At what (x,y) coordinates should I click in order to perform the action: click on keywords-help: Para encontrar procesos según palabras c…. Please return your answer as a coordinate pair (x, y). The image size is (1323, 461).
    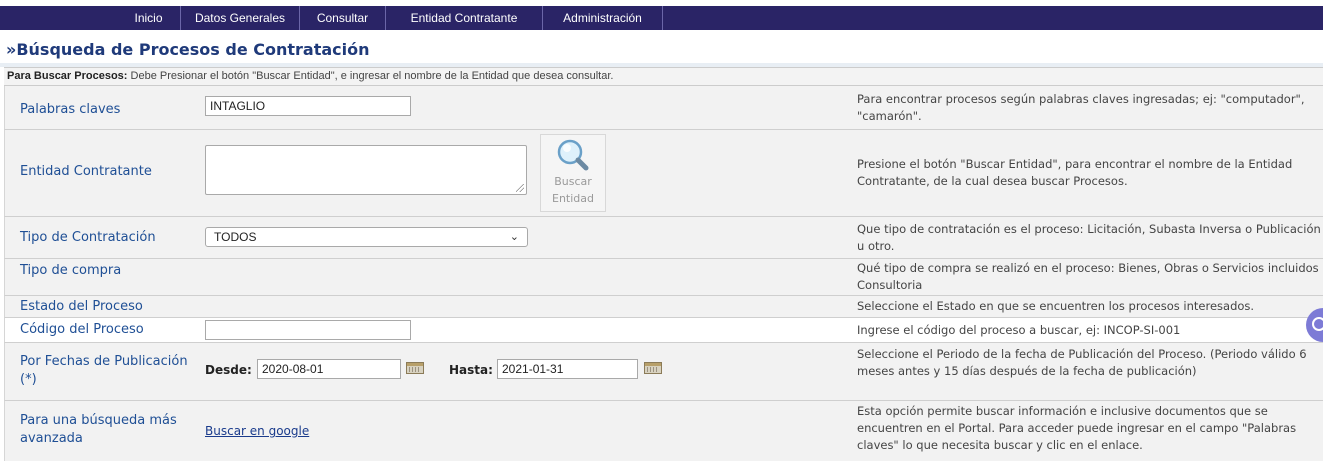
    Looking at the image, I should click on (1081, 107).